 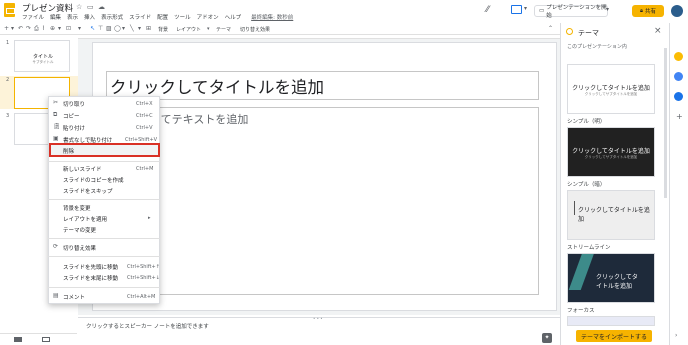 What do you see at coordinates (576, 12) in the screenshot?
I see `present-label: プレゼンテーションを開始` at bounding box center [576, 12].